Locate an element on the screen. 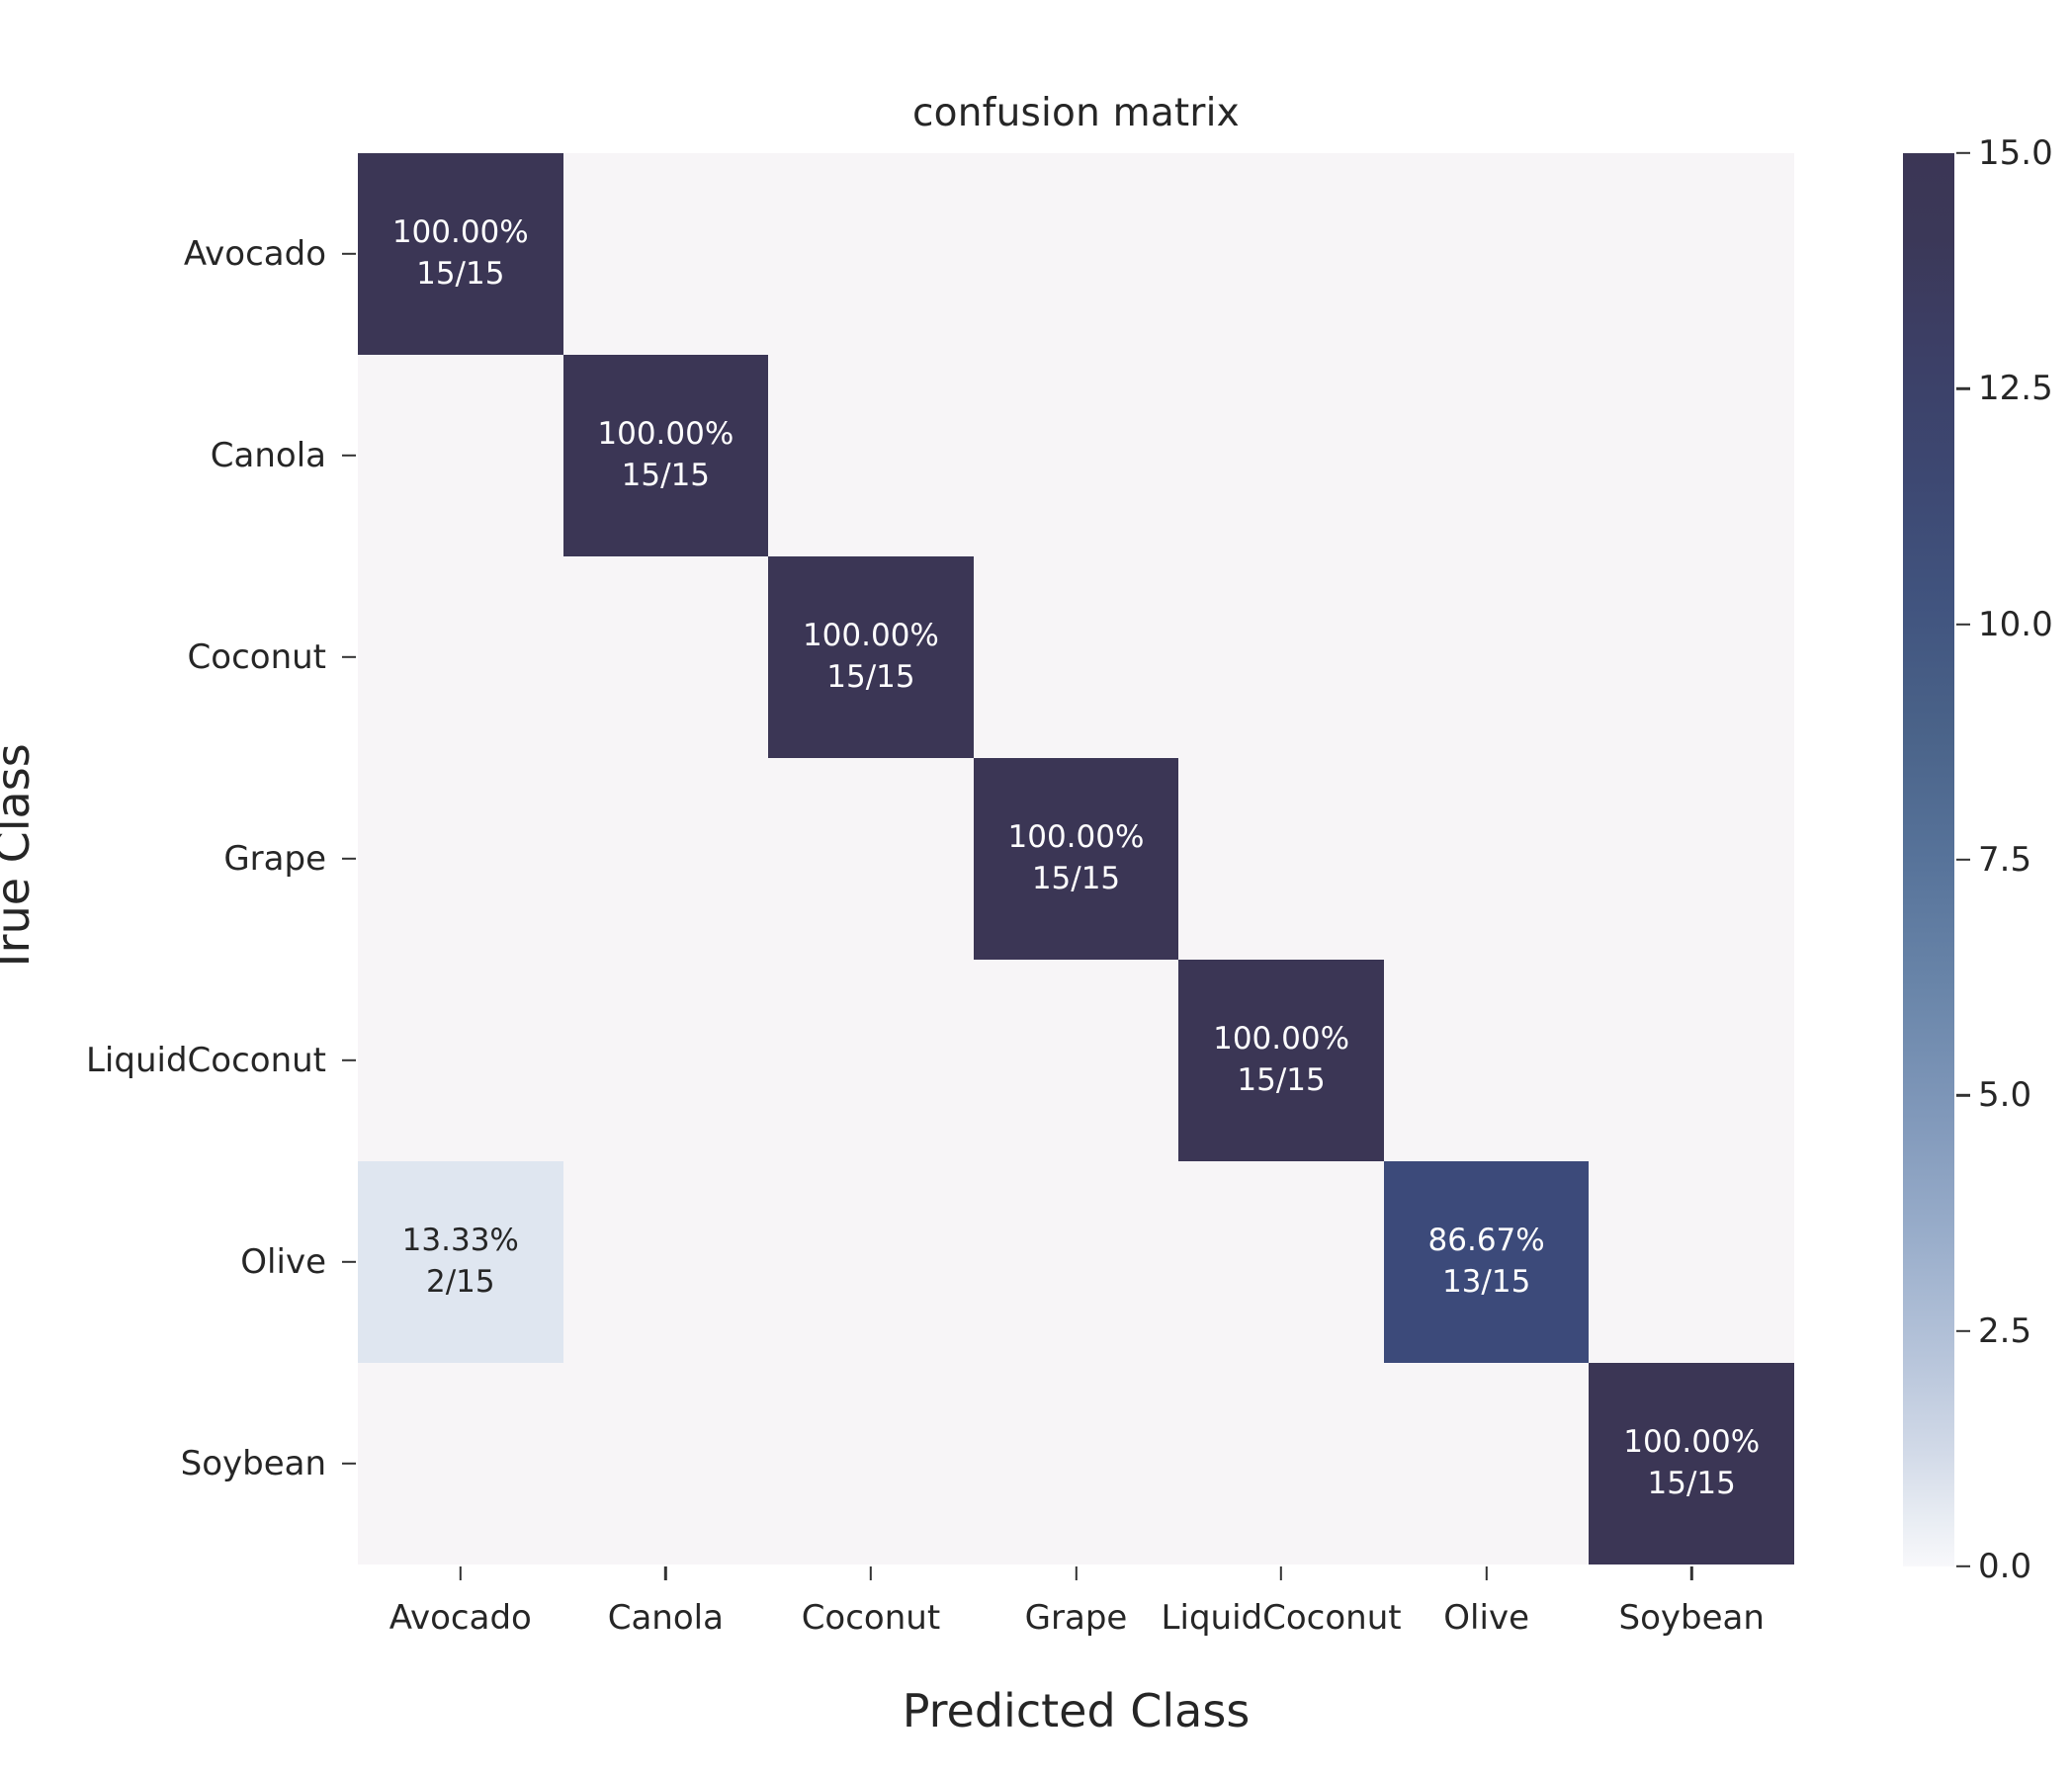 This screenshot has width=2072, height=1776. colorbar-tick-label: 5.0 is located at coordinates (2005, 1095).